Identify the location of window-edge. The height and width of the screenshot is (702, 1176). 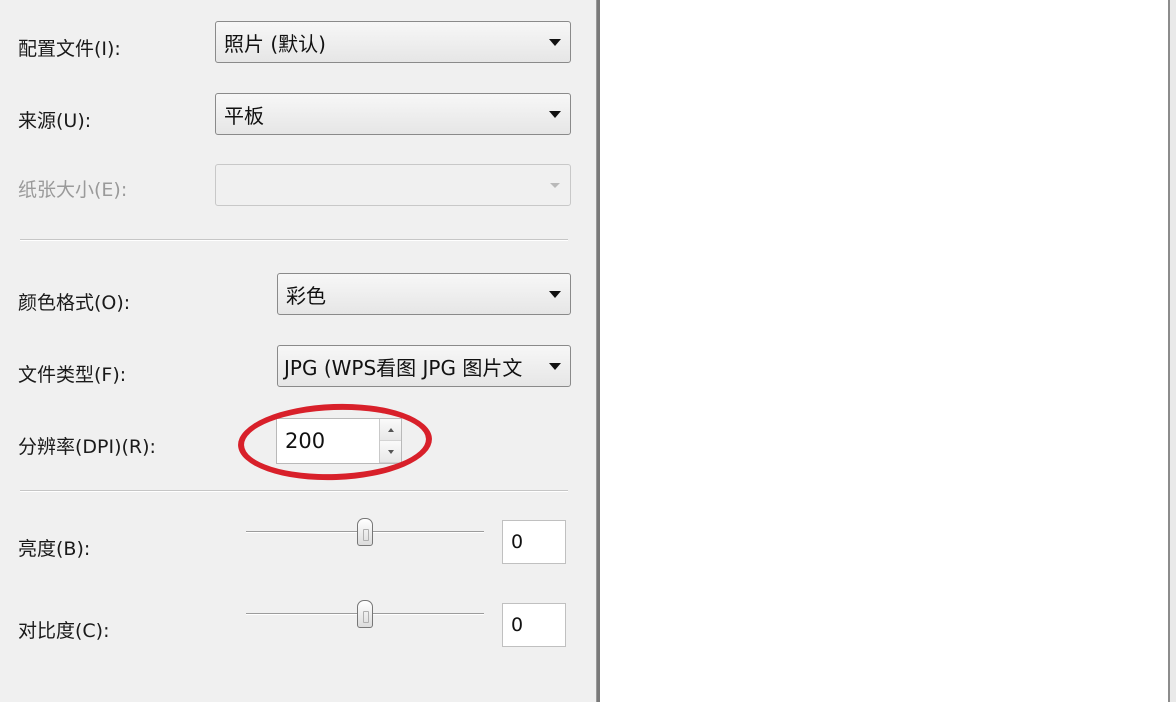
(1172, 351).